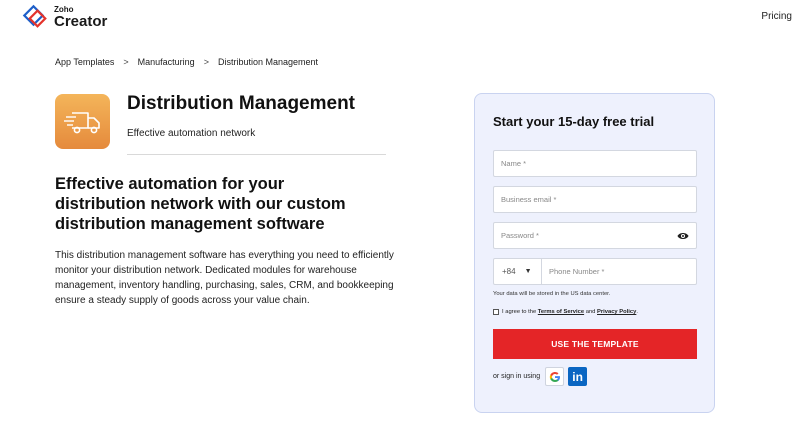  What do you see at coordinates (595, 199) in the screenshot?
I see `email-field: Business email *` at bounding box center [595, 199].